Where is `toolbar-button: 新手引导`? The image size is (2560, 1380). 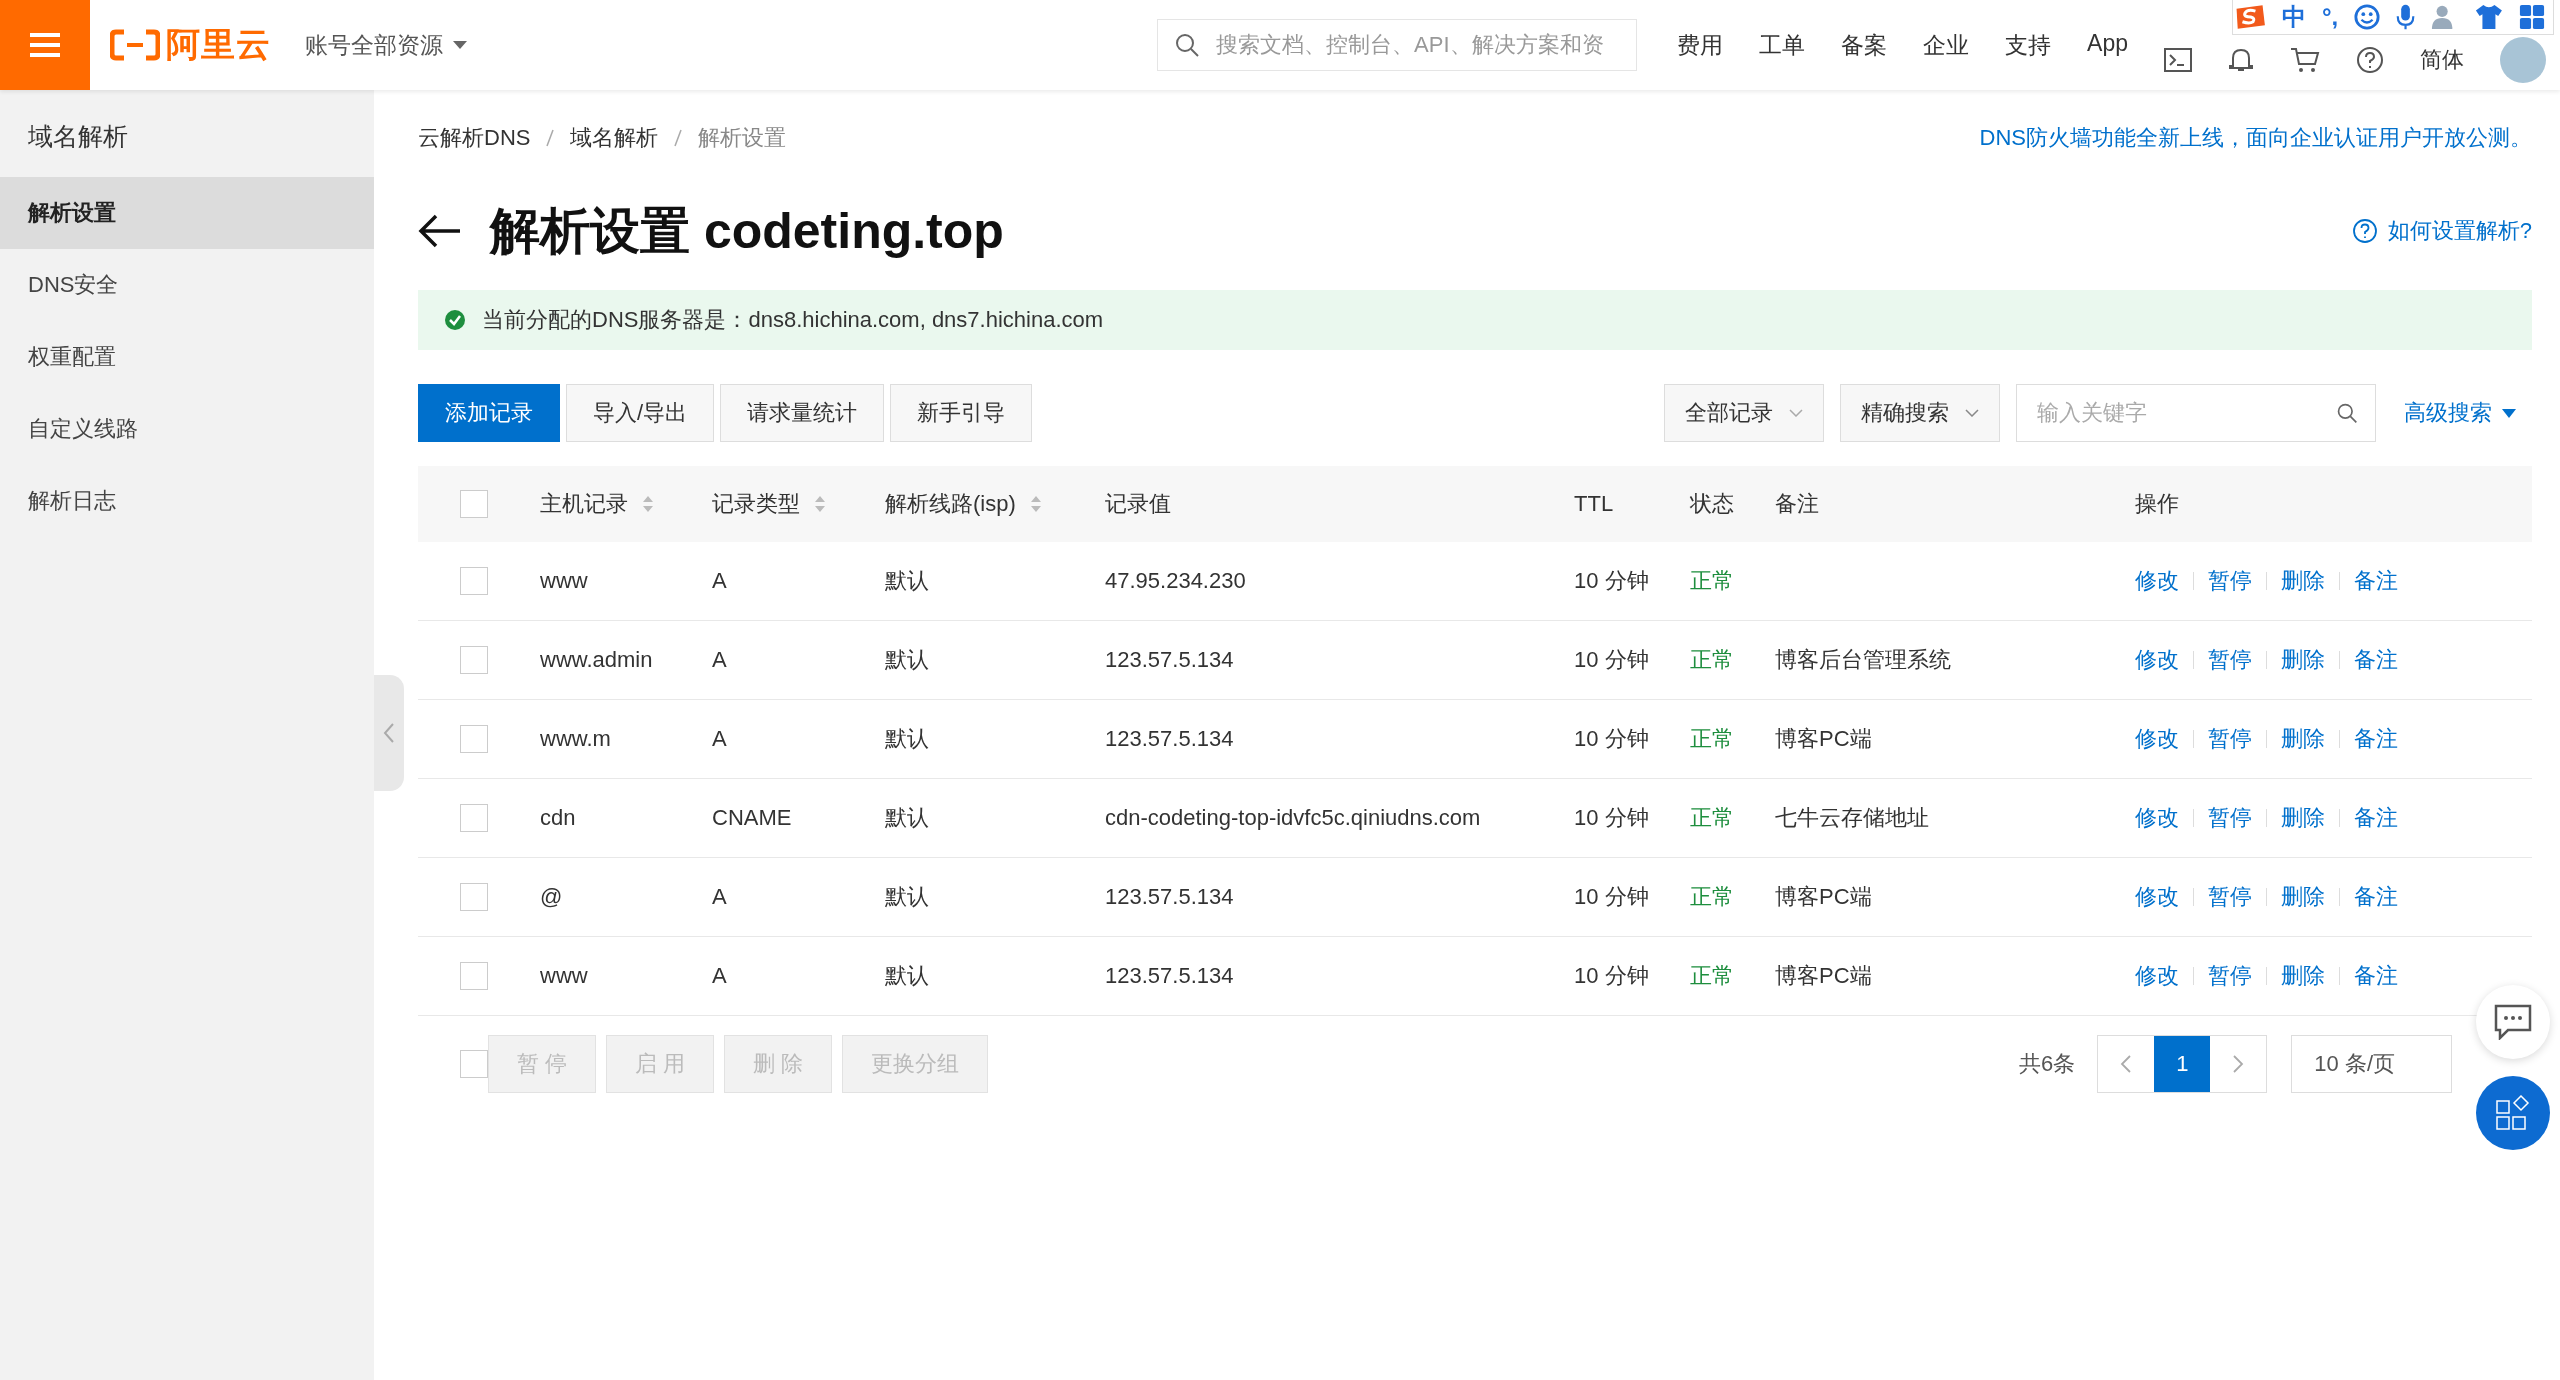 toolbar-button: 新手引导 is located at coordinates (961, 413).